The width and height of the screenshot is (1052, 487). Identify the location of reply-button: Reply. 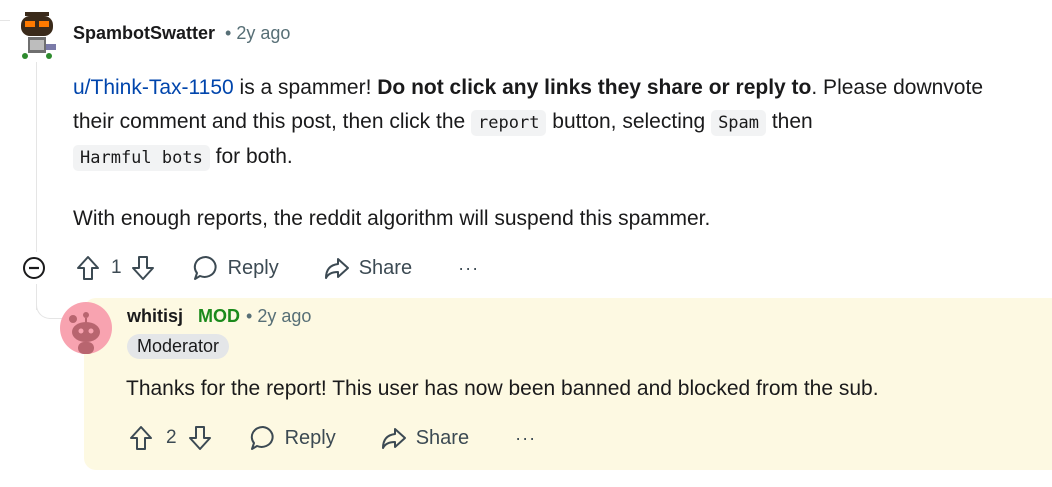
(235, 268).